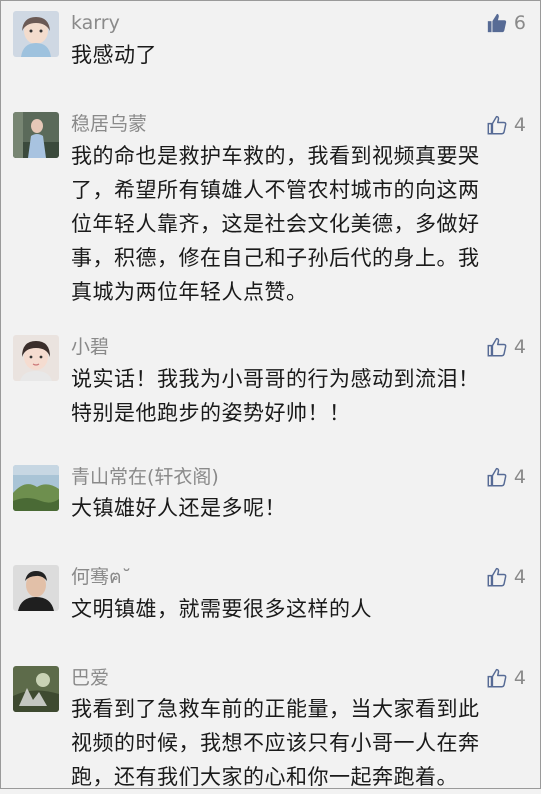 This screenshot has width=541, height=794. I want to click on thumbs-up-filled-icon, so click(497, 23).